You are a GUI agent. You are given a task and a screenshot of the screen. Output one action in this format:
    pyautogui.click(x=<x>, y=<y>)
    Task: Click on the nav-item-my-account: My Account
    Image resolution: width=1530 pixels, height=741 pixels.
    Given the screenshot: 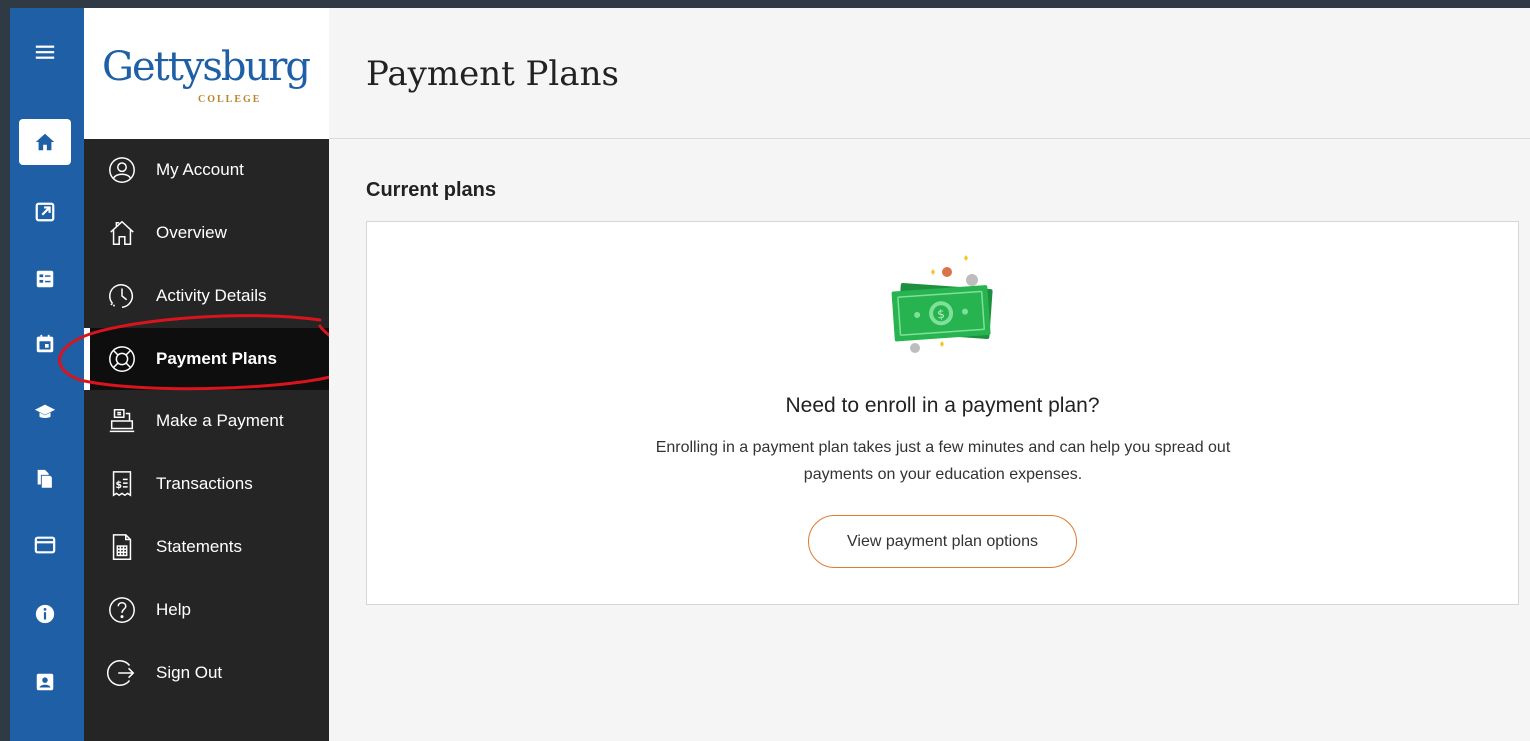 What is the action you would take?
    pyautogui.click(x=206, y=170)
    